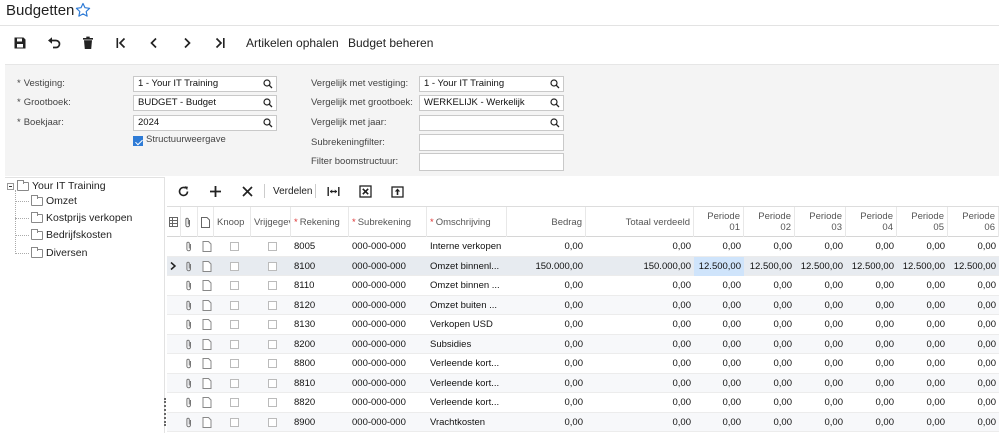  I want to click on previous-record-button, so click(154, 43).